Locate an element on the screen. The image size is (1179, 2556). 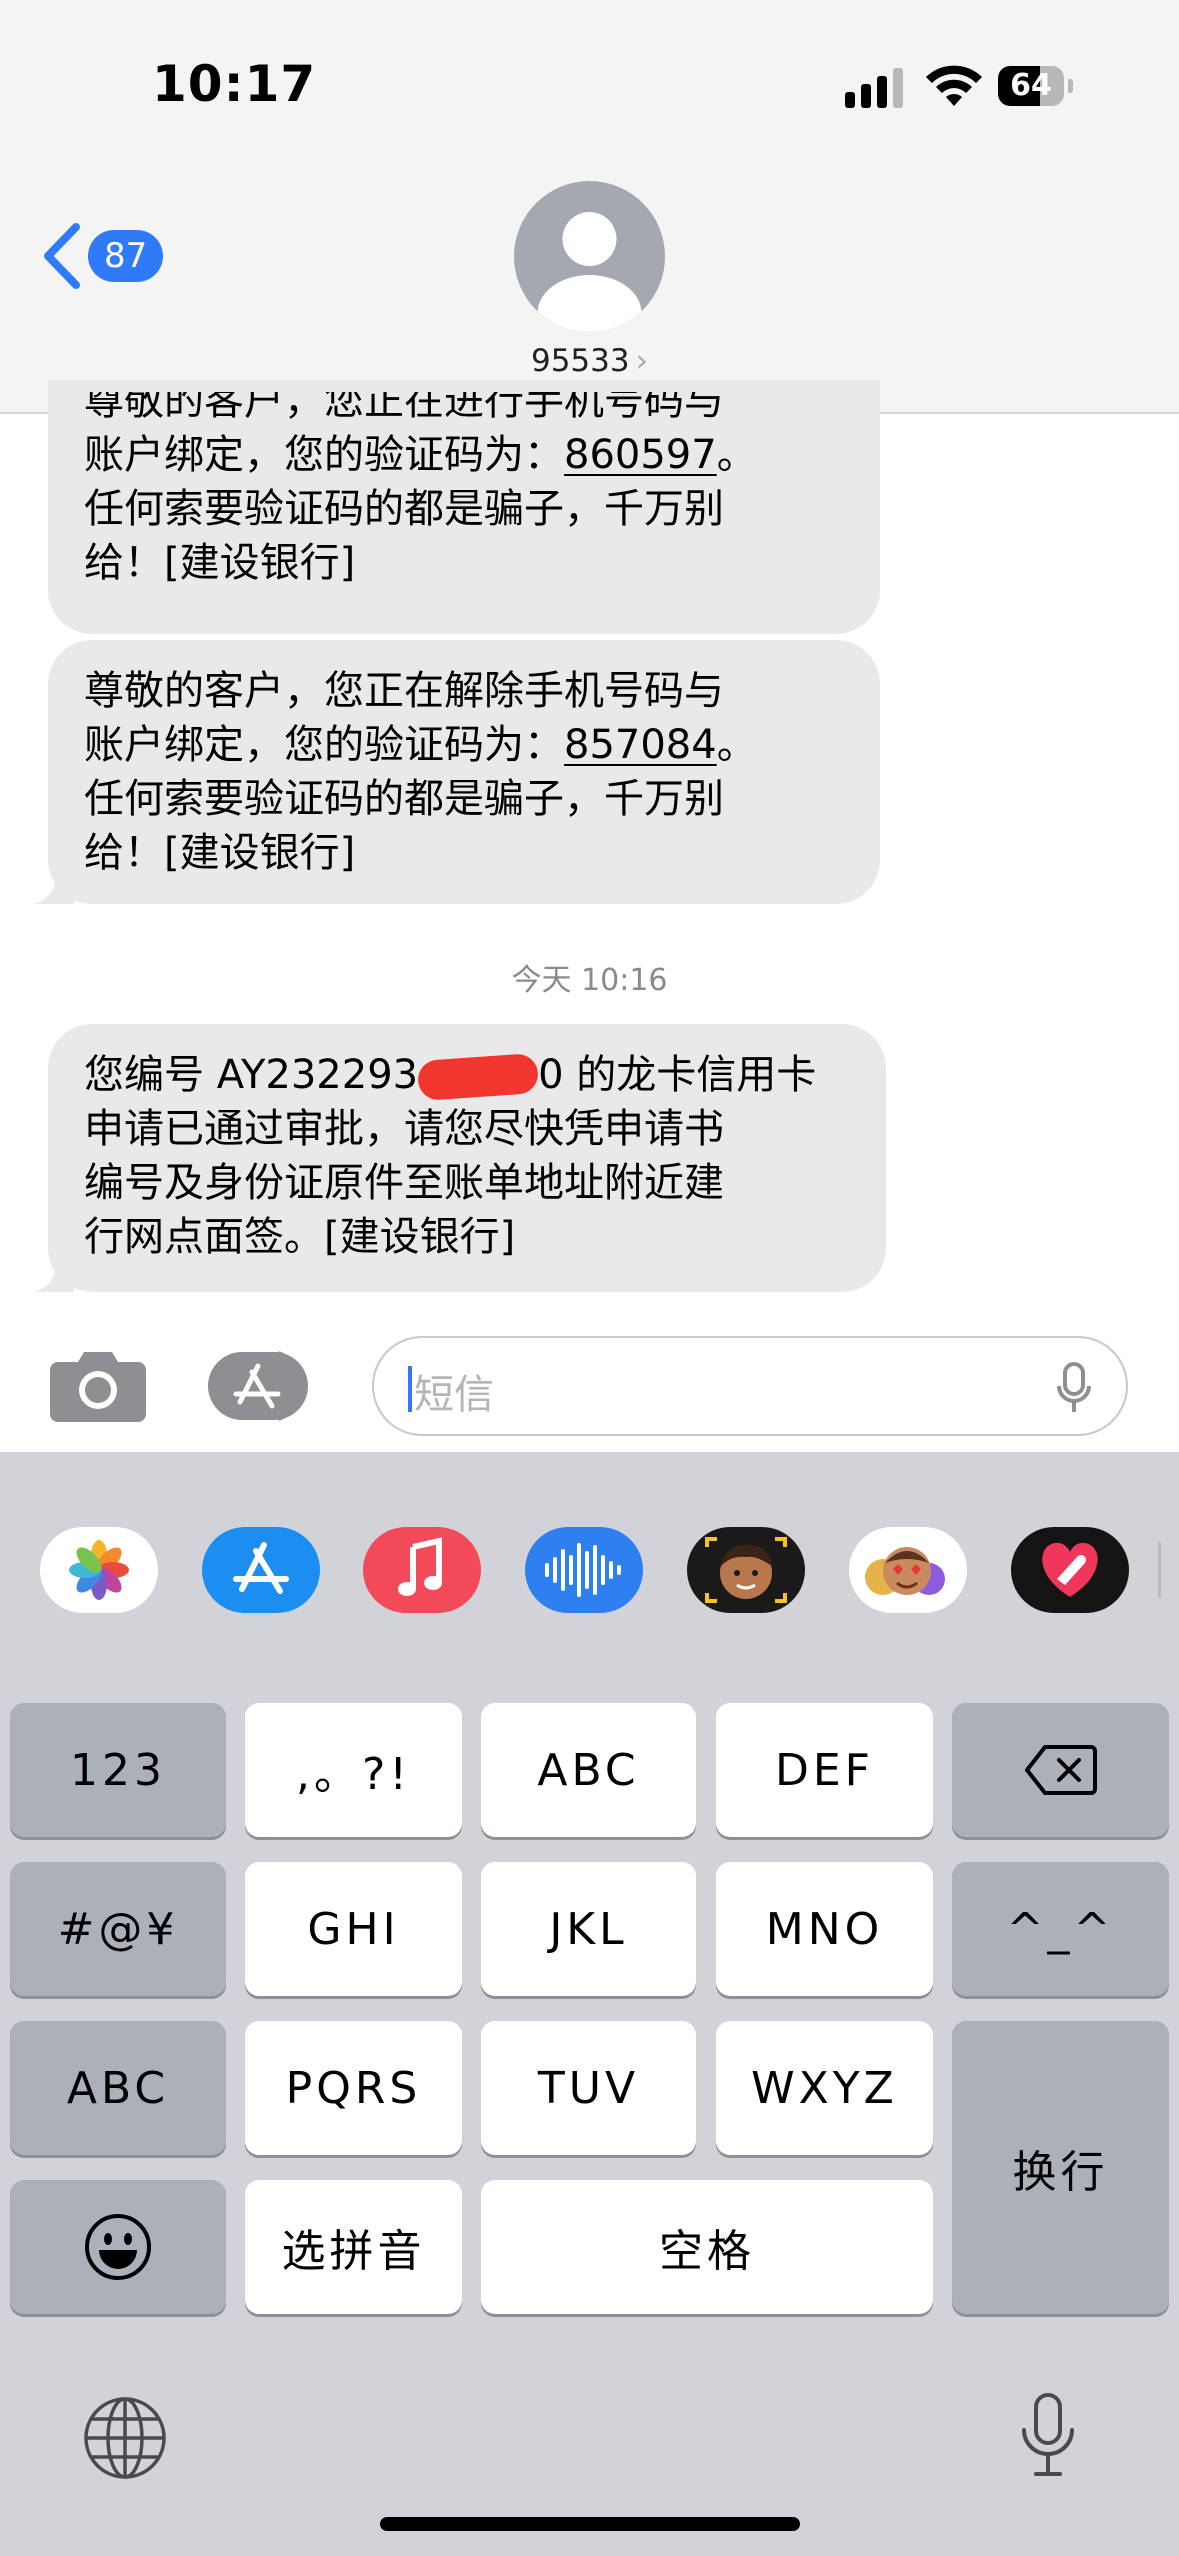
home-indicator is located at coordinates (590, 2524).